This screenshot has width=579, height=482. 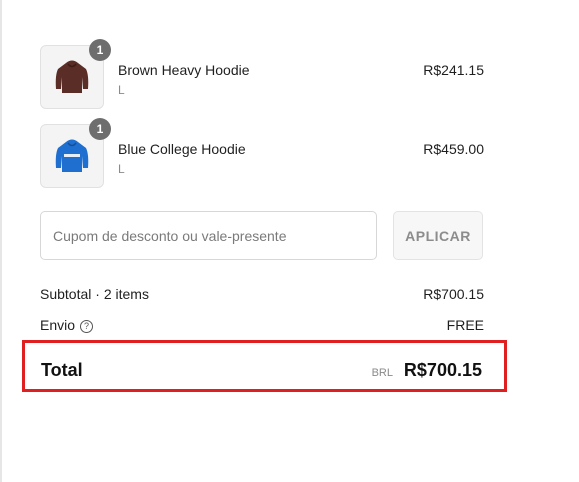 I want to click on shipping-label: Envio, so click(x=58, y=325).